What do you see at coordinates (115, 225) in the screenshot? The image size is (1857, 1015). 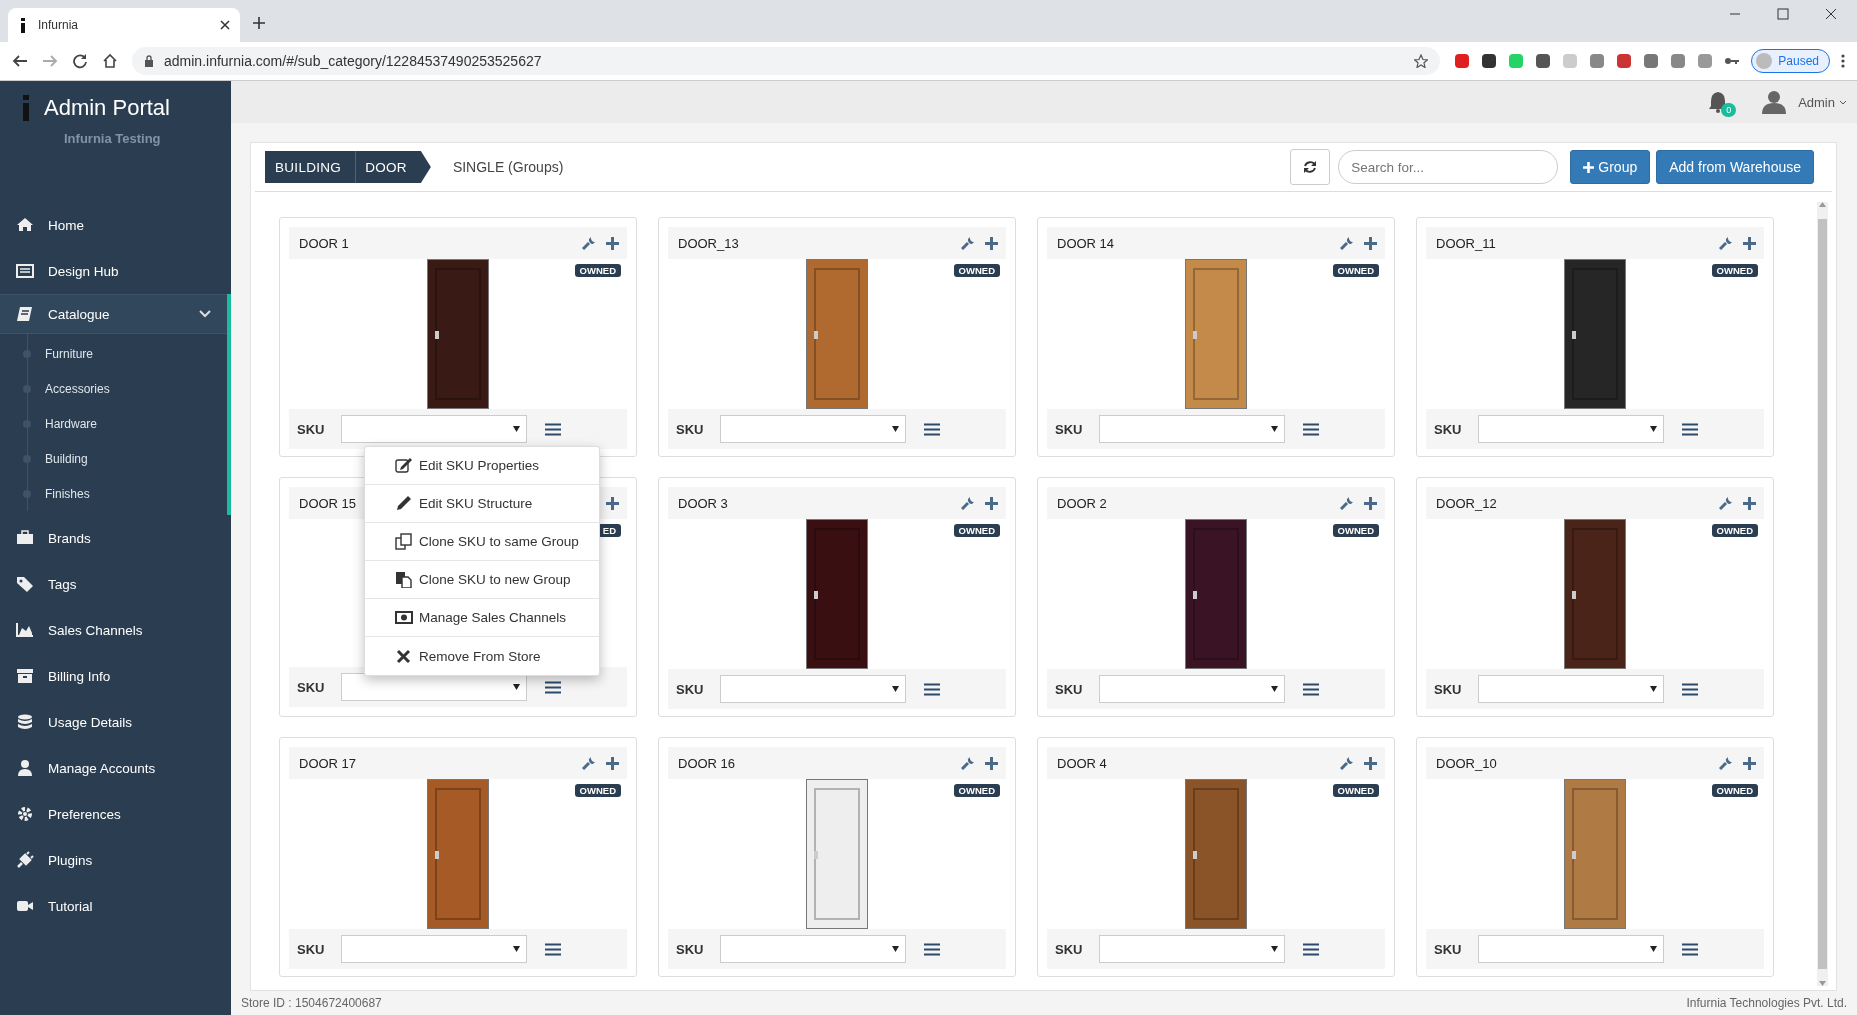 I see `sidebar-item: Home` at bounding box center [115, 225].